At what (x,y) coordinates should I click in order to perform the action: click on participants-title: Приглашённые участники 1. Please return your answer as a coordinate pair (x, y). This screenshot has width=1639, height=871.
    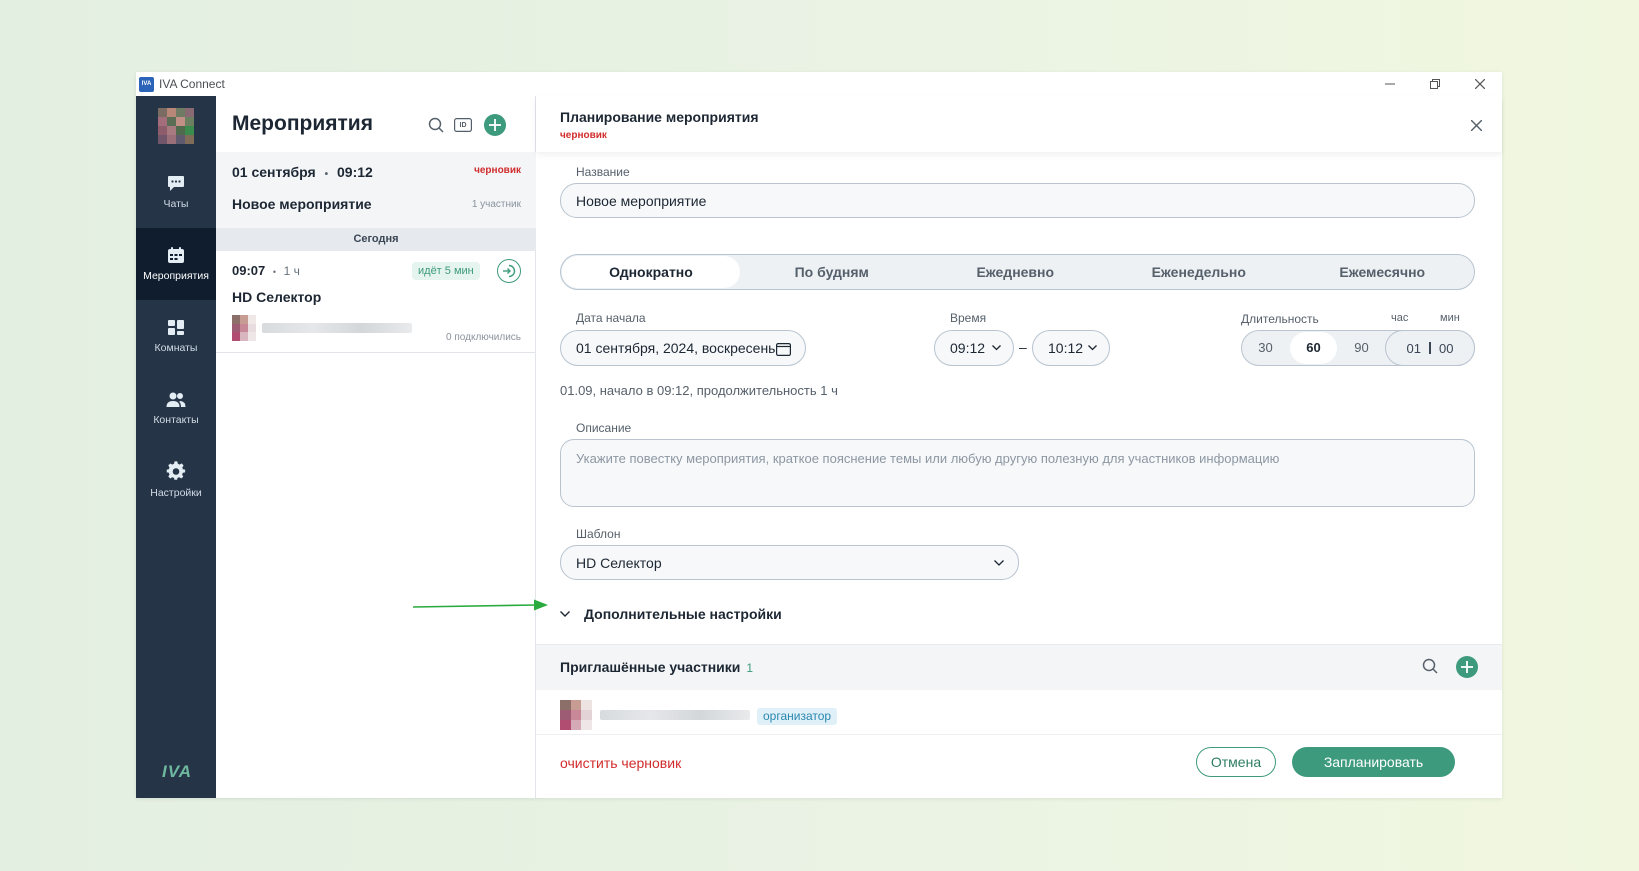
    Looking at the image, I should click on (657, 667).